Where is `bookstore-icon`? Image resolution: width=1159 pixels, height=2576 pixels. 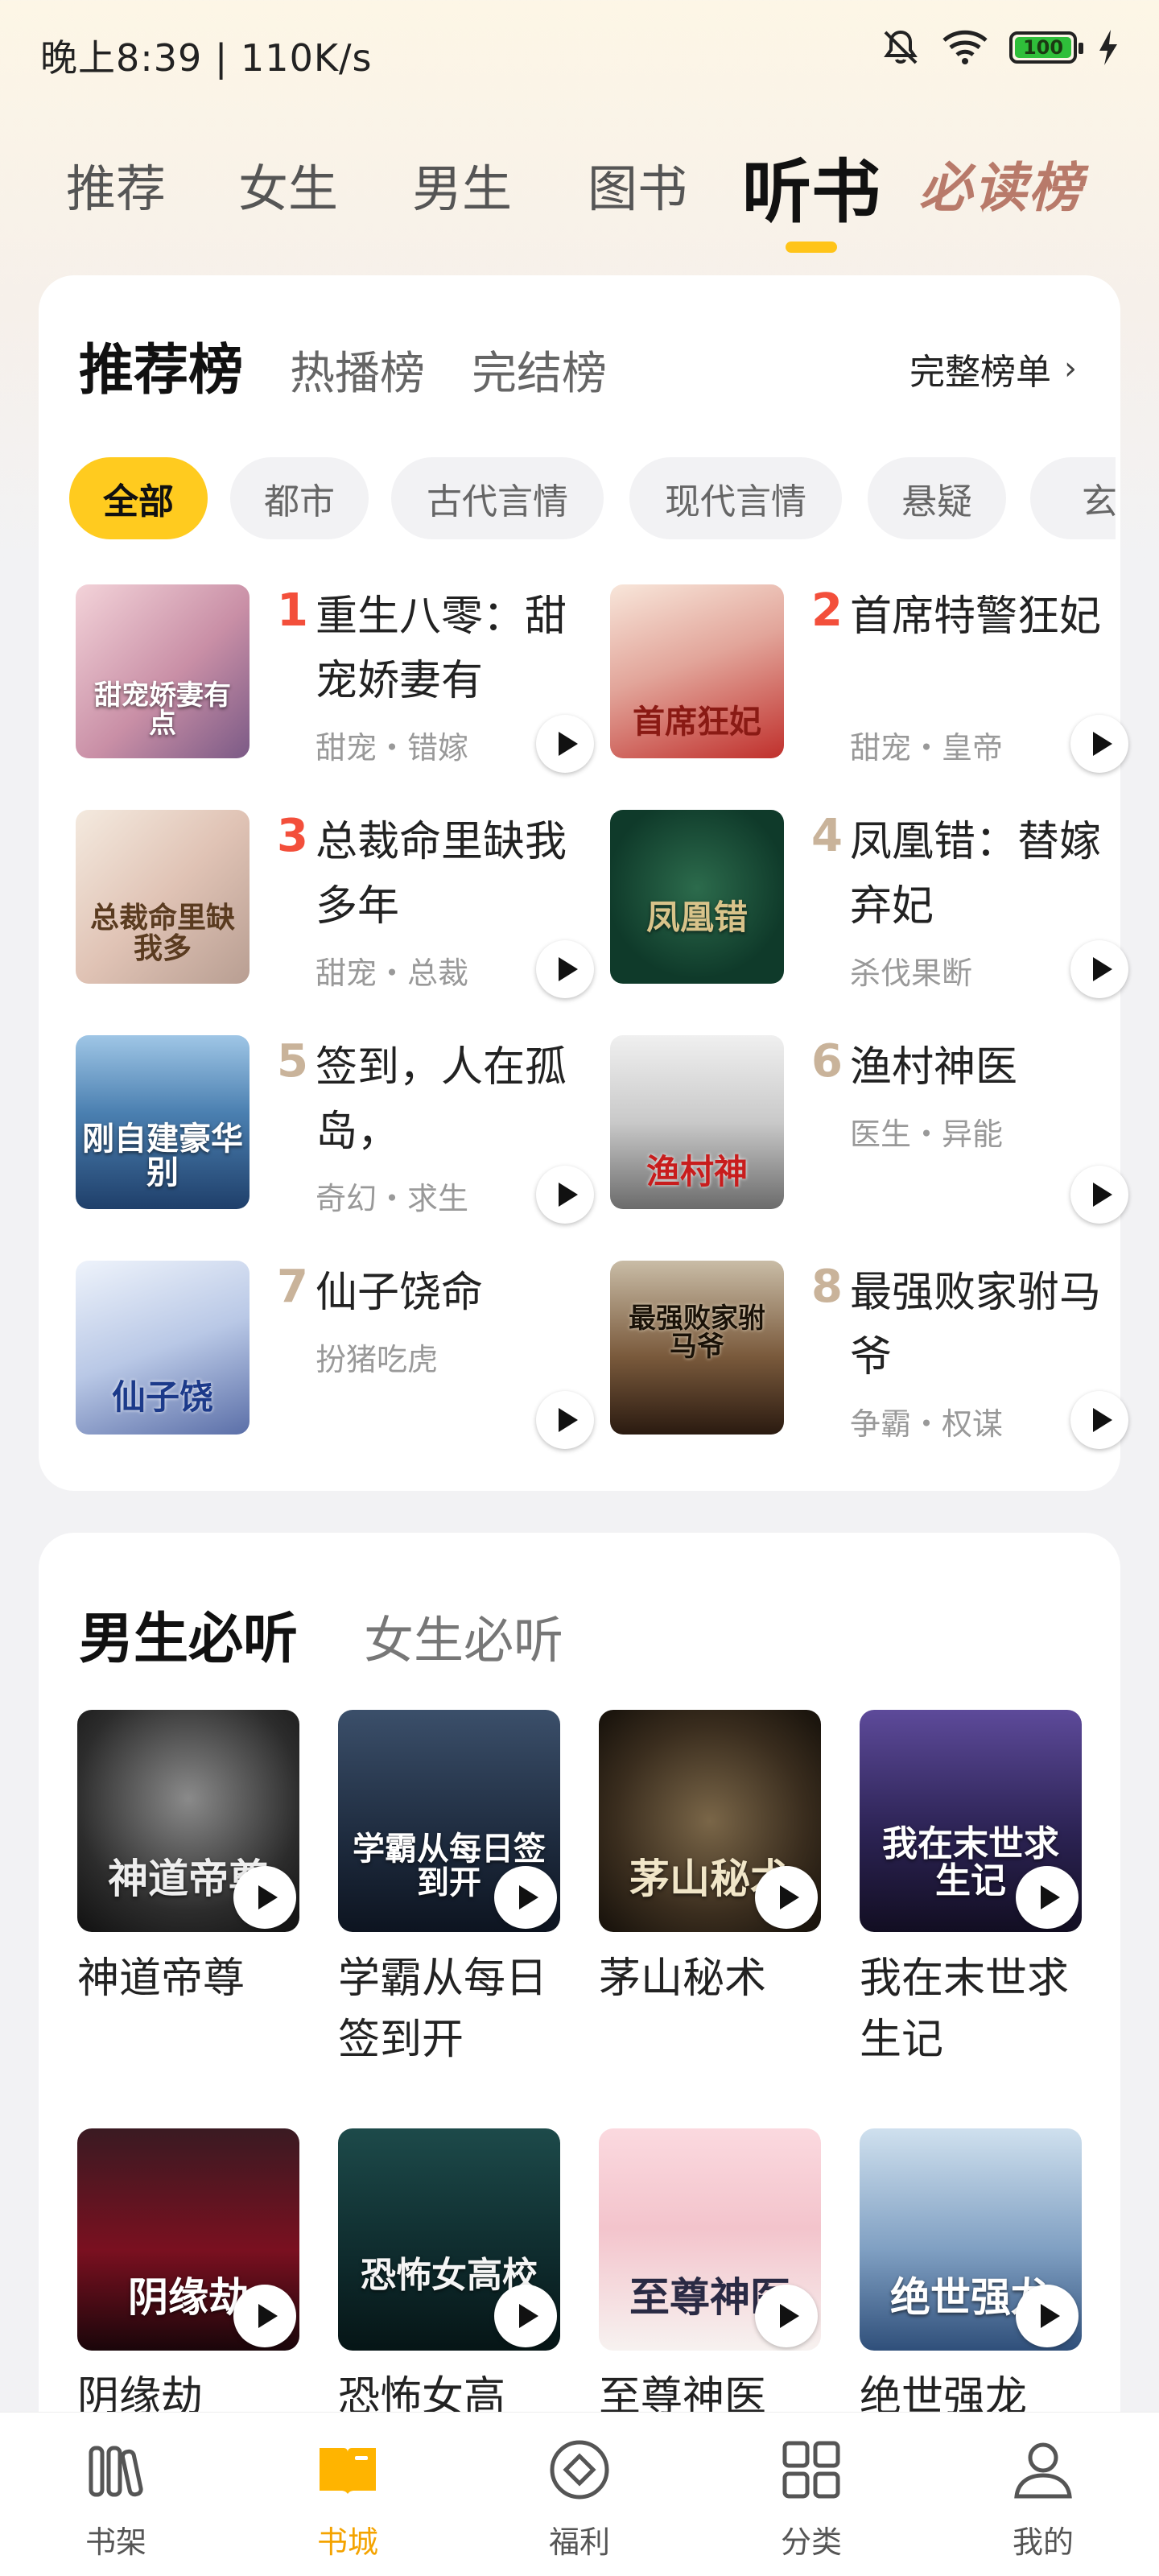
bookstore-icon is located at coordinates (348, 2471).